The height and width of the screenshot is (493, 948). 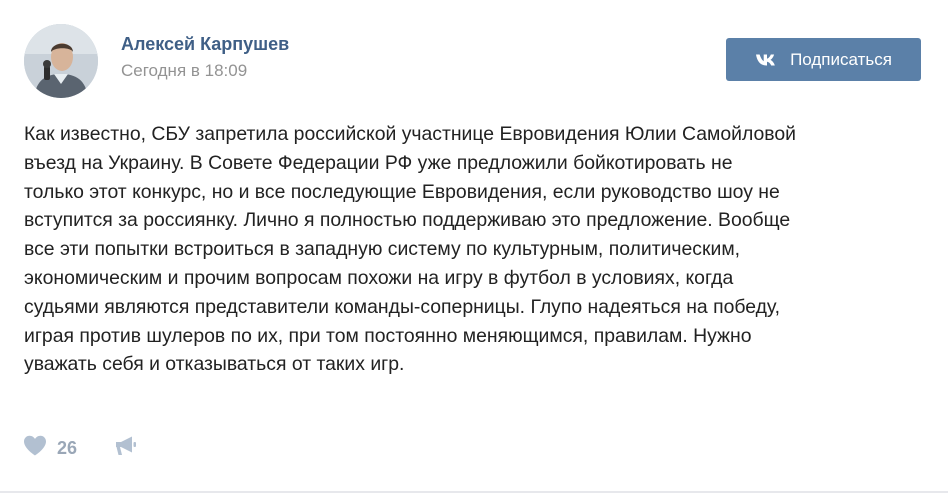 I want to click on avatar, so click(x=61, y=61).